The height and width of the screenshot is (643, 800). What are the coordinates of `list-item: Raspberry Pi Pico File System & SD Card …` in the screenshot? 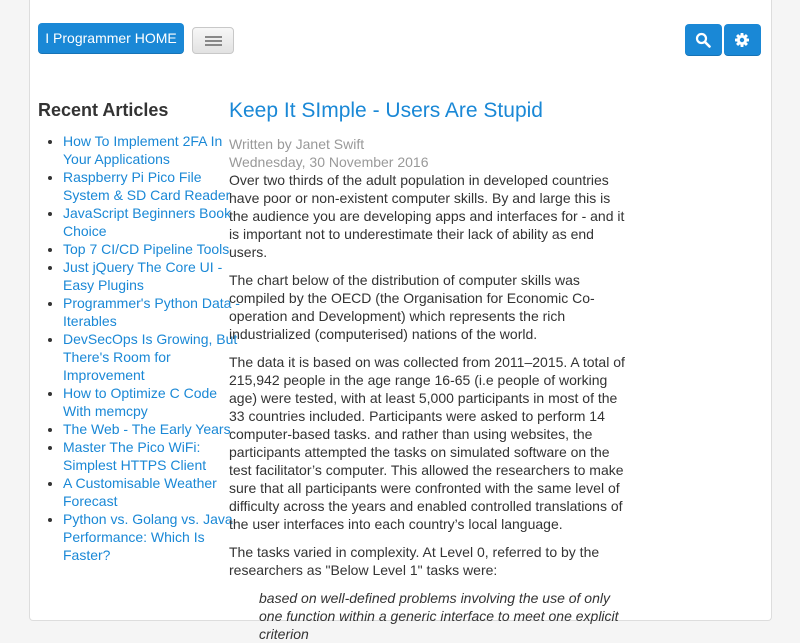 It's located at (155, 186).